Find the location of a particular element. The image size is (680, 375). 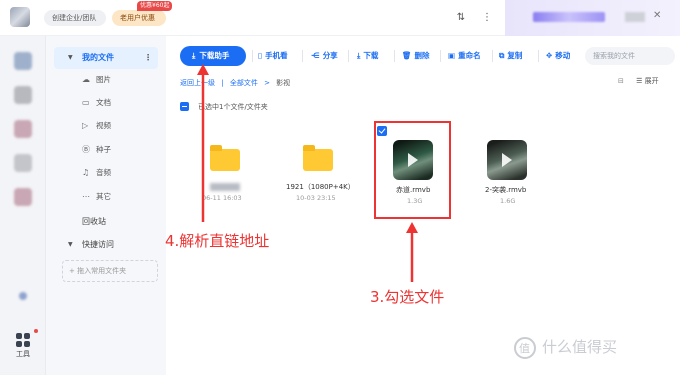

copy-button: ⧉ 复制 is located at coordinates (510, 56).